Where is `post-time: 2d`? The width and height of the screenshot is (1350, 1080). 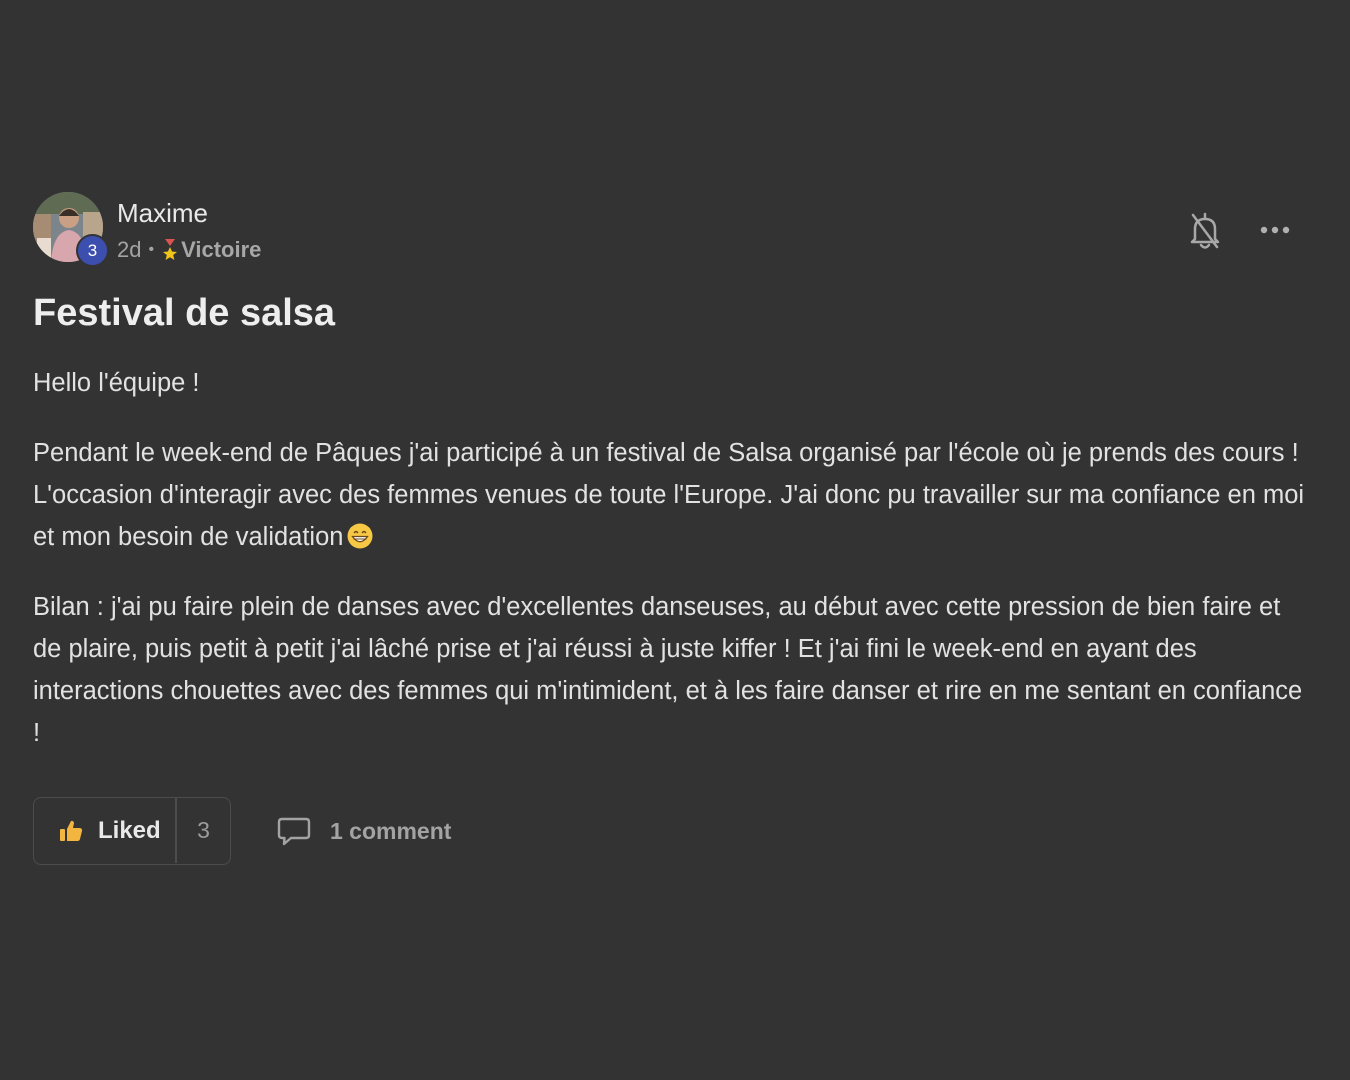 post-time: 2d is located at coordinates (129, 249).